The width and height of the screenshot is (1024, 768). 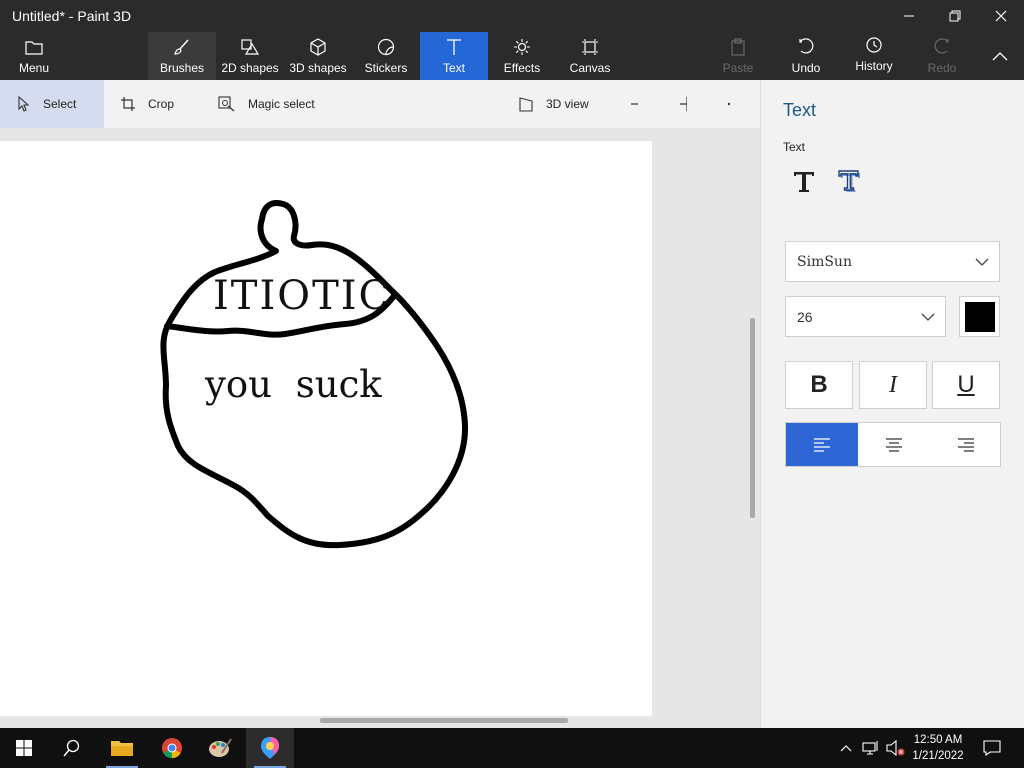 What do you see at coordinates (182, 56) in the screenshot?
I see `tab-brushes: Brushes` at bounding box center [182, 56].